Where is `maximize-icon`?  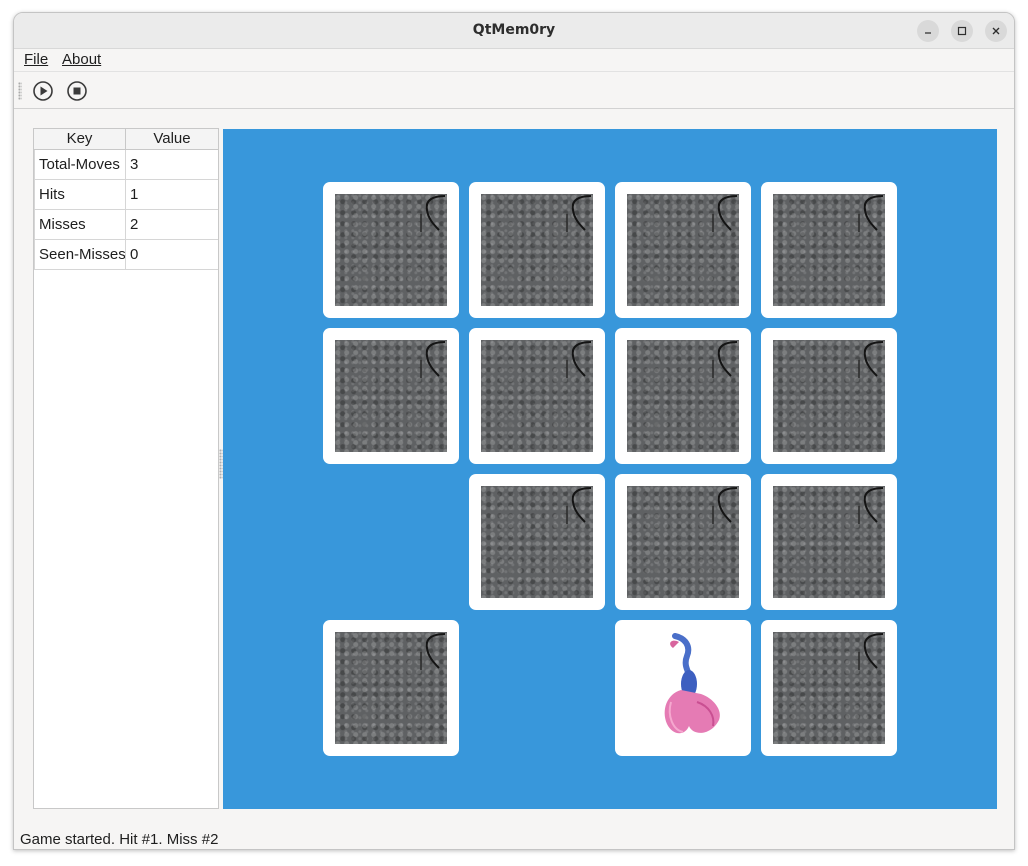 maximize-icon is located at coordinates (962, 31).